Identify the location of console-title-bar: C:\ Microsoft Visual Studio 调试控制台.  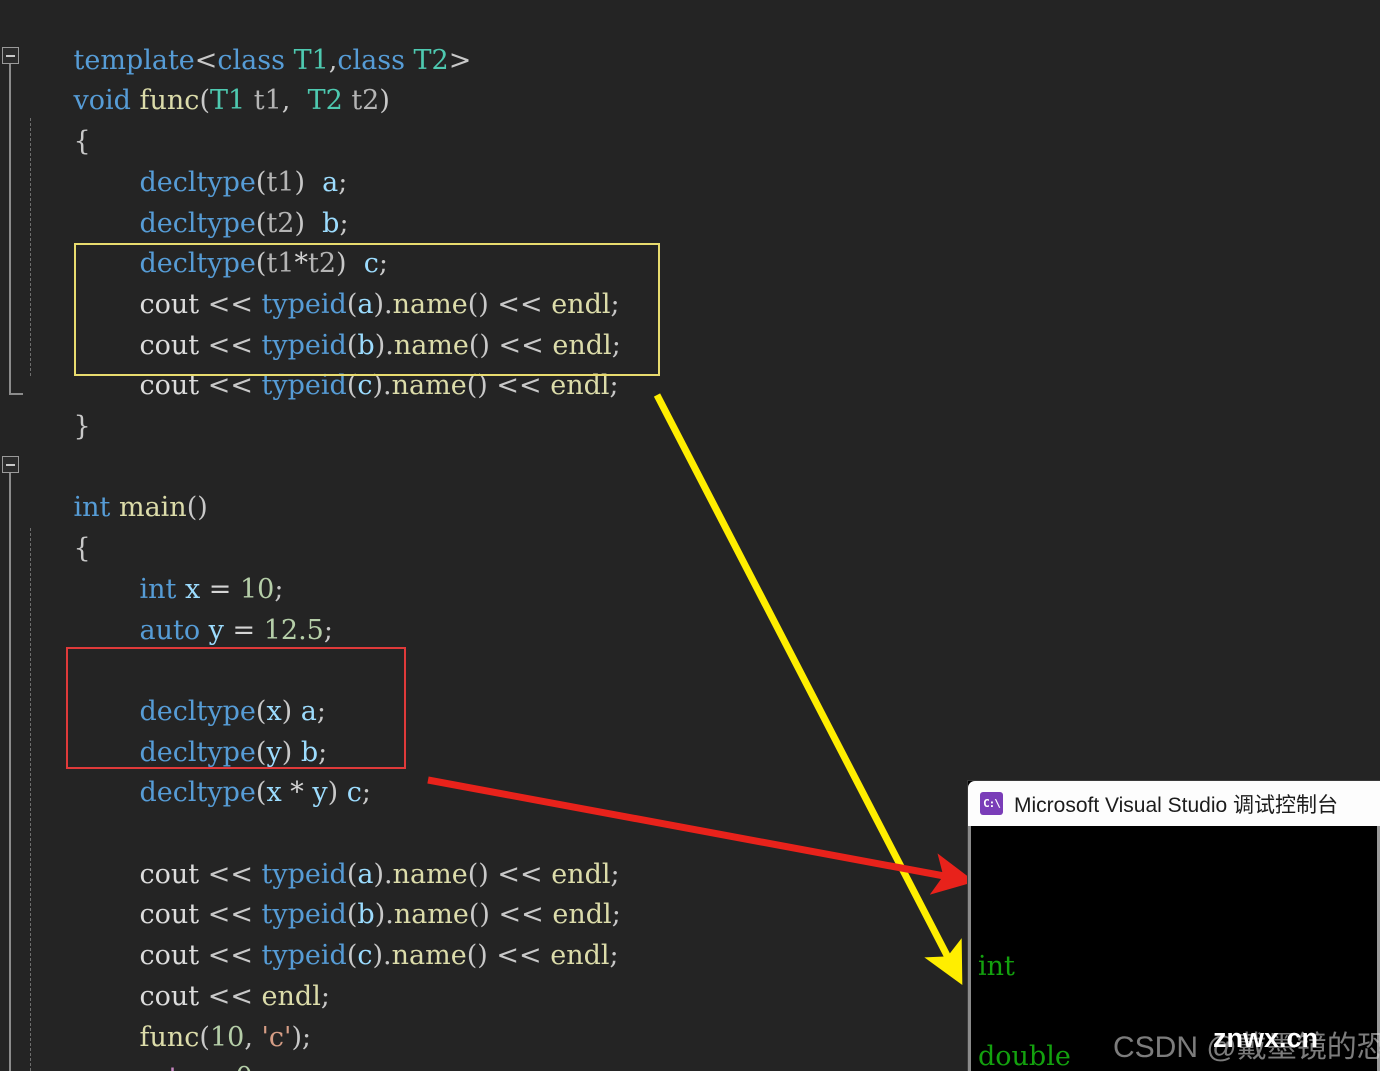
(1174, 803).